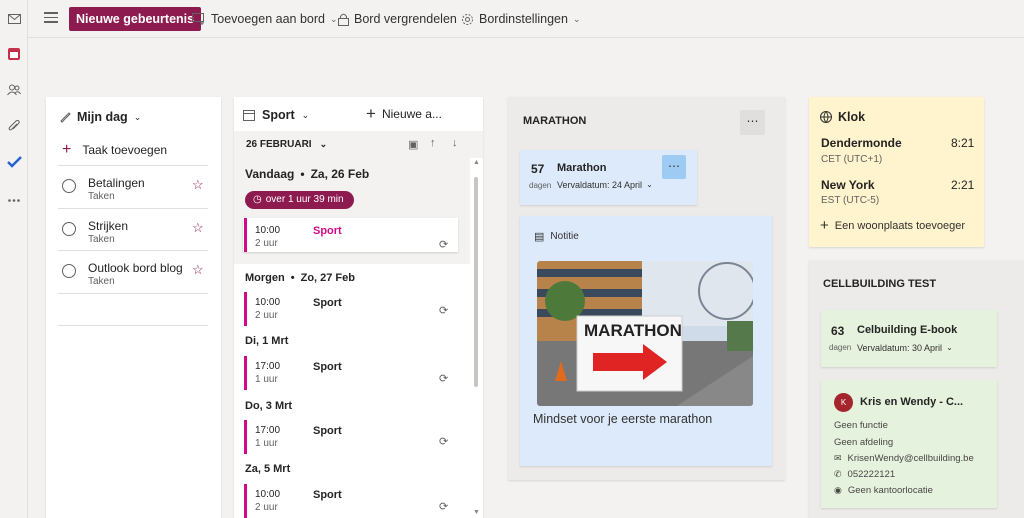 This screenshot has height=518, width=1024. What do you see at coordinates (476, 162) in the screenshot?
I see `scroll-up-icon: ▲` at bounding box center [476, 162].